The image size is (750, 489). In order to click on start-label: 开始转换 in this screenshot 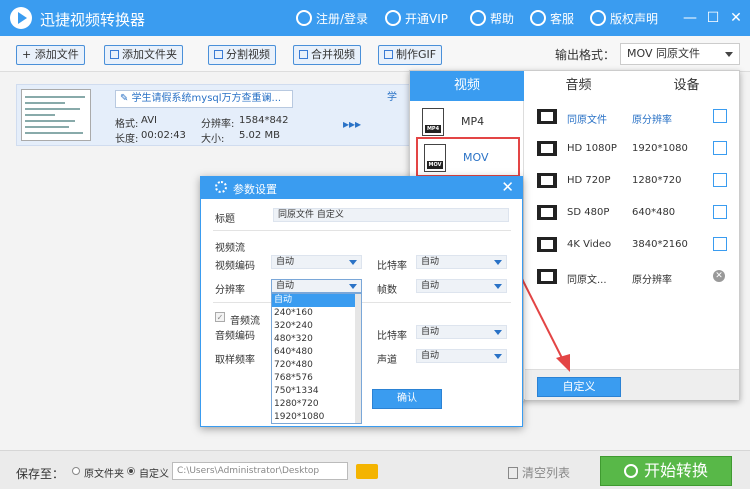, I will do `click(675, 470)`.